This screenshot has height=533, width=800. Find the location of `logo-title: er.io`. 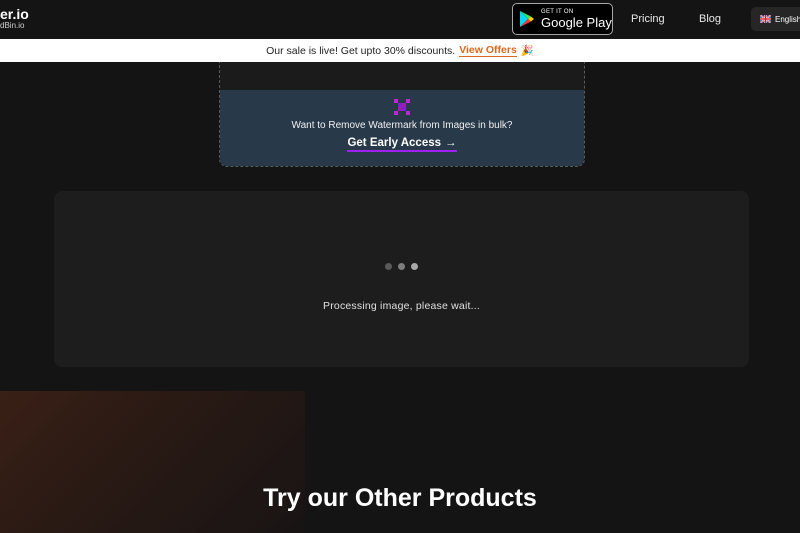

logo-title: er.io is located at coordinates (14, 14).